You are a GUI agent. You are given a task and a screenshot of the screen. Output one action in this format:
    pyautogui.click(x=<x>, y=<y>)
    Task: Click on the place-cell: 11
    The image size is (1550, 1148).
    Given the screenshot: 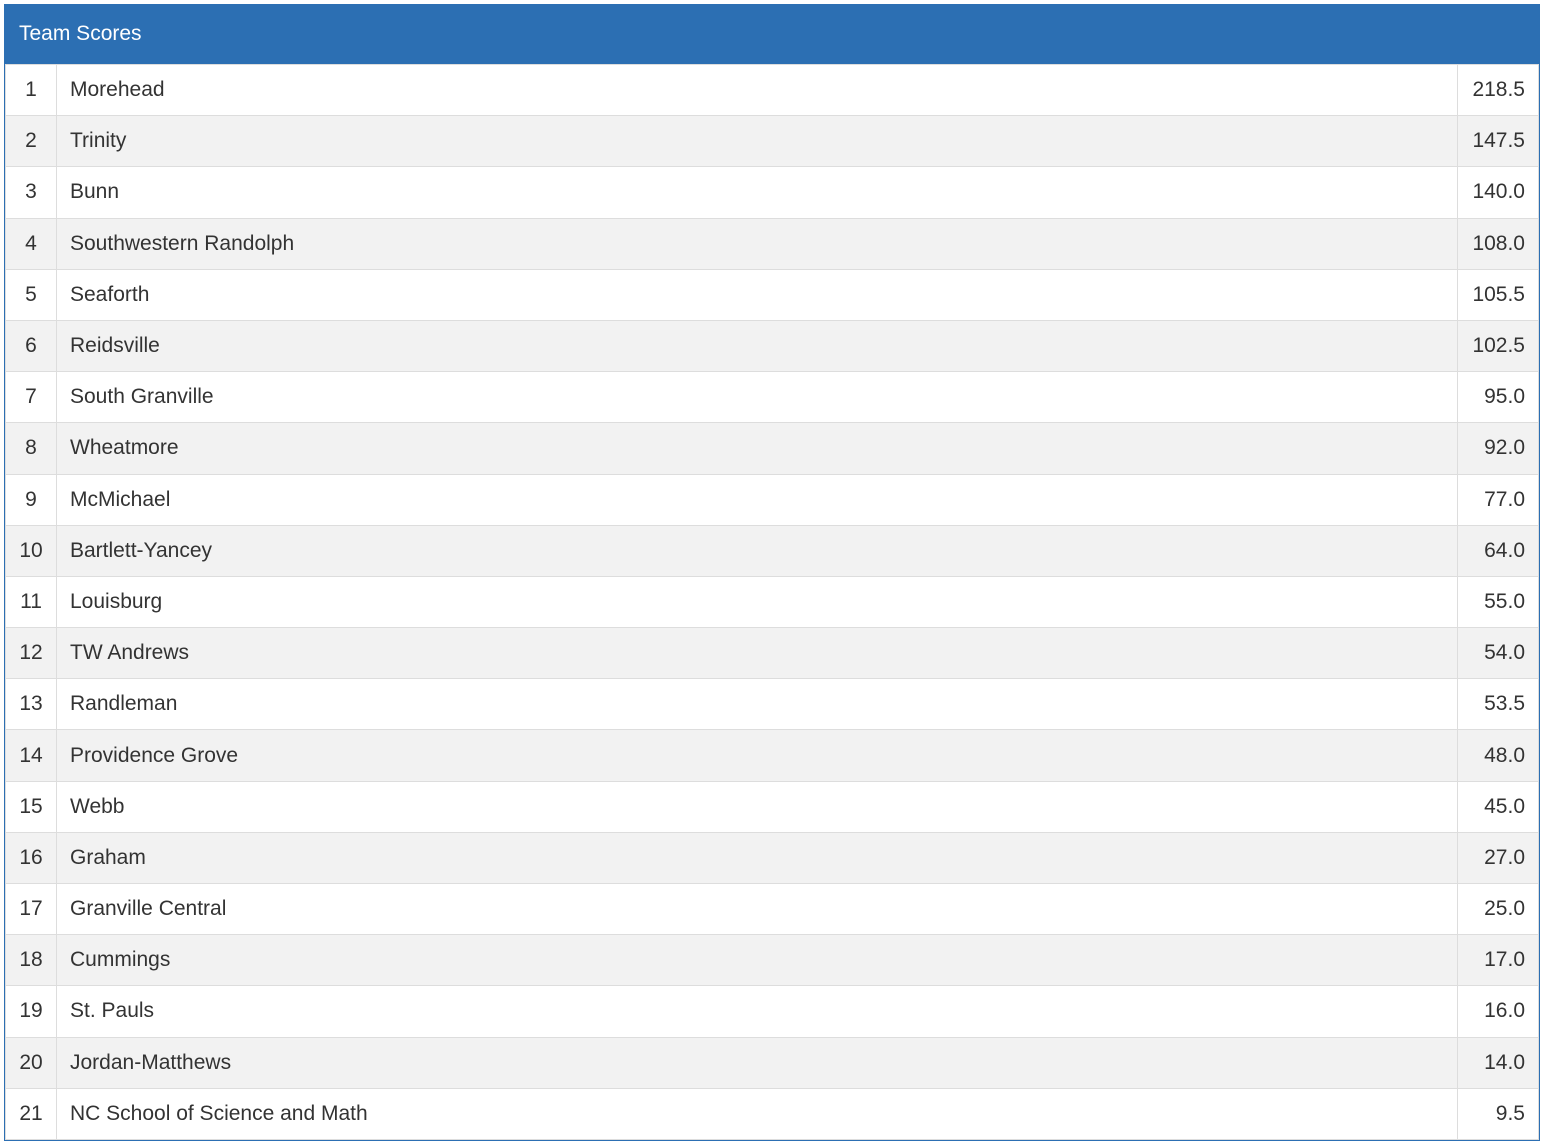 What is the action you would take?
    pyautogui.click(x=31, y=602)
    